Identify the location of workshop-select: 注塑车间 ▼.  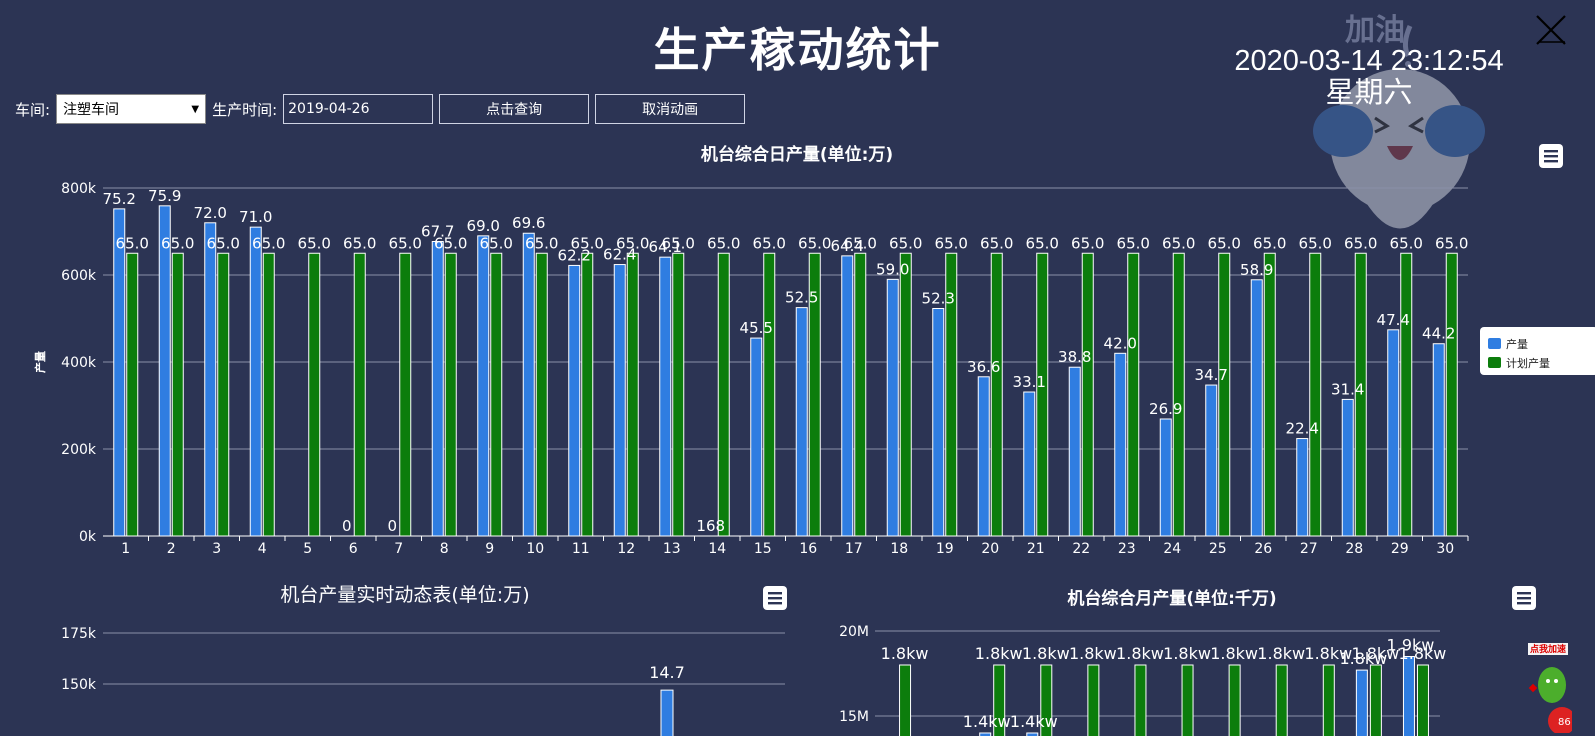
(131, 109).